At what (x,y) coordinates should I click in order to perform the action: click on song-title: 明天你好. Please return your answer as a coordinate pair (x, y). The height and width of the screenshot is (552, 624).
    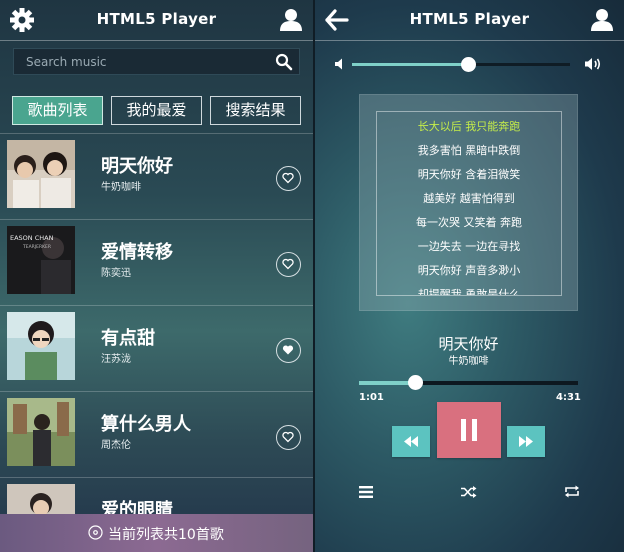
    Looking at the image, I should click on (137, 166).